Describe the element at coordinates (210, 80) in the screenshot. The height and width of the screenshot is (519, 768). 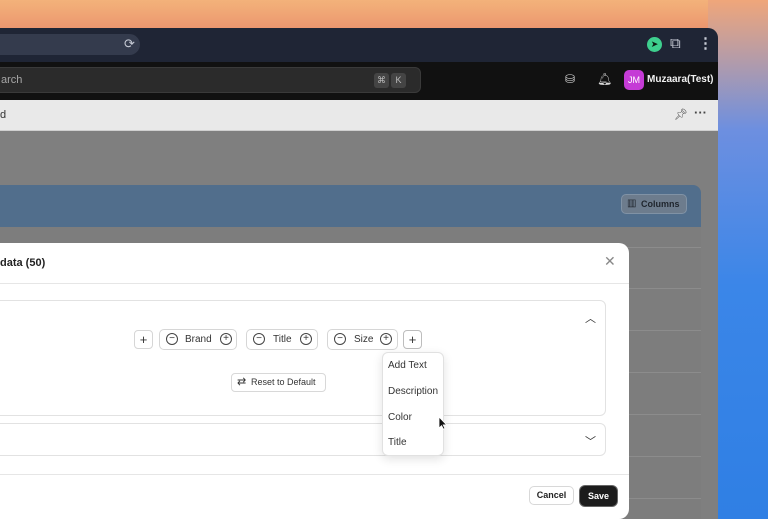
I see `search-input: arch ⌘ K` at that location.